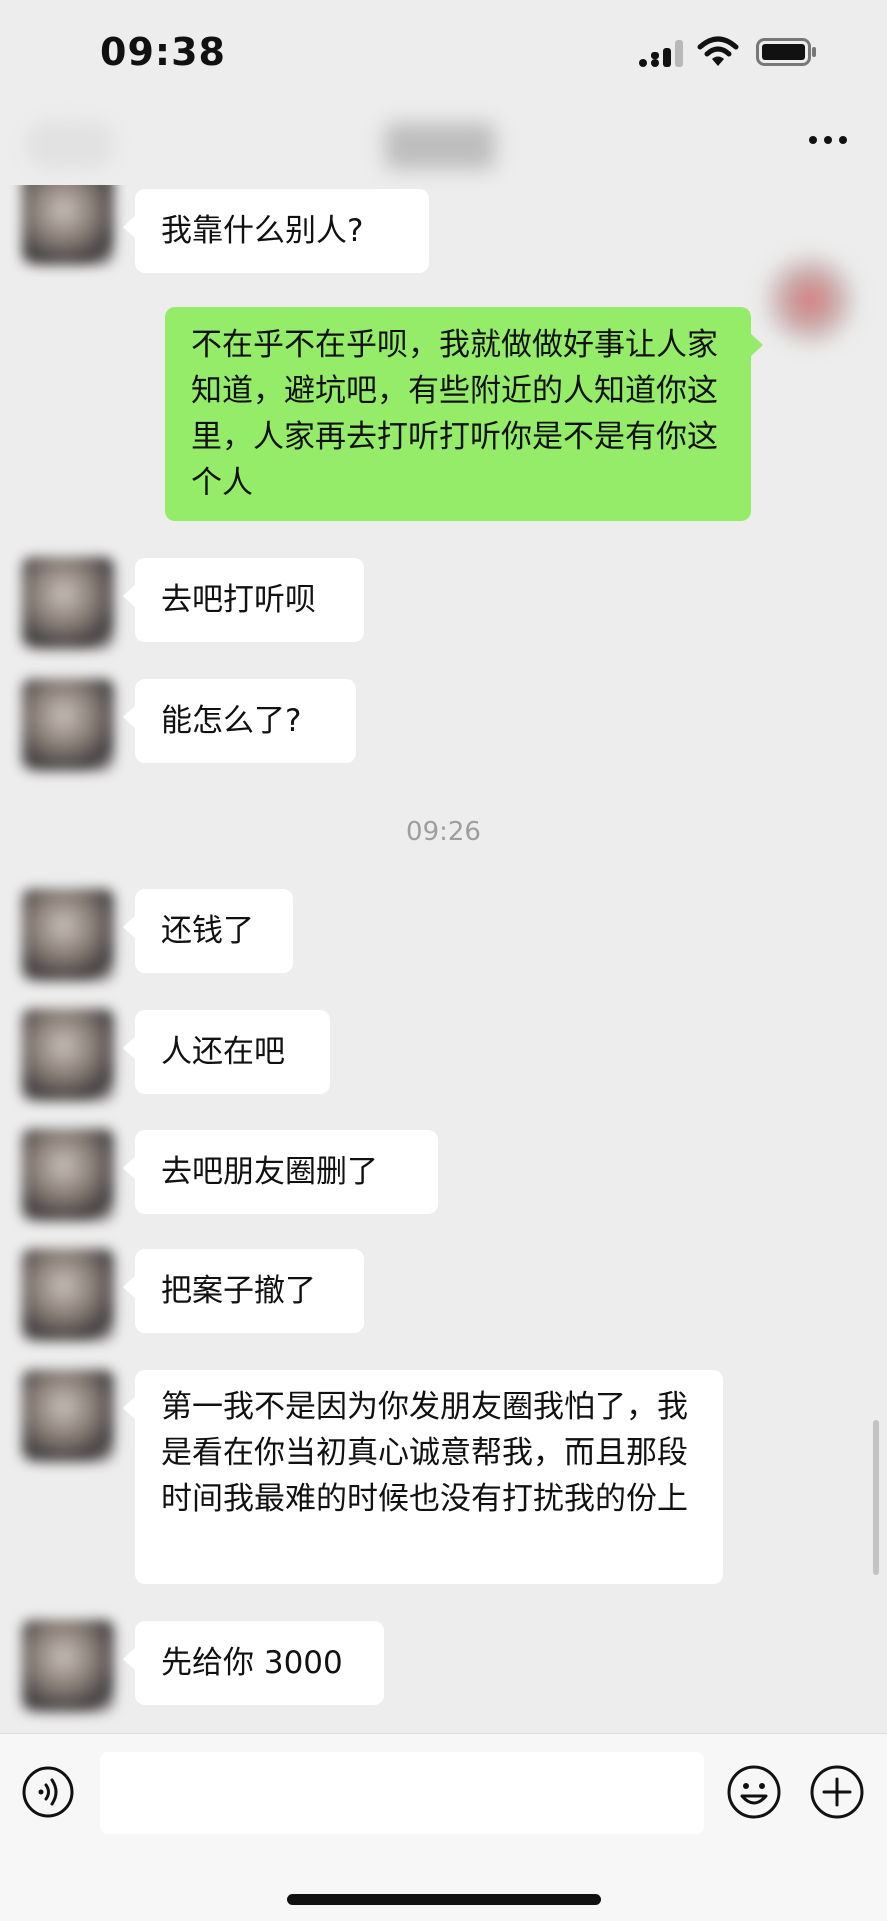 Image resolution: width=887 pixels, height=1921 pixels. What do you see at coordinates (828, 140) in the screenshot?
I see `more-icon` at bounding box center [828, 140].